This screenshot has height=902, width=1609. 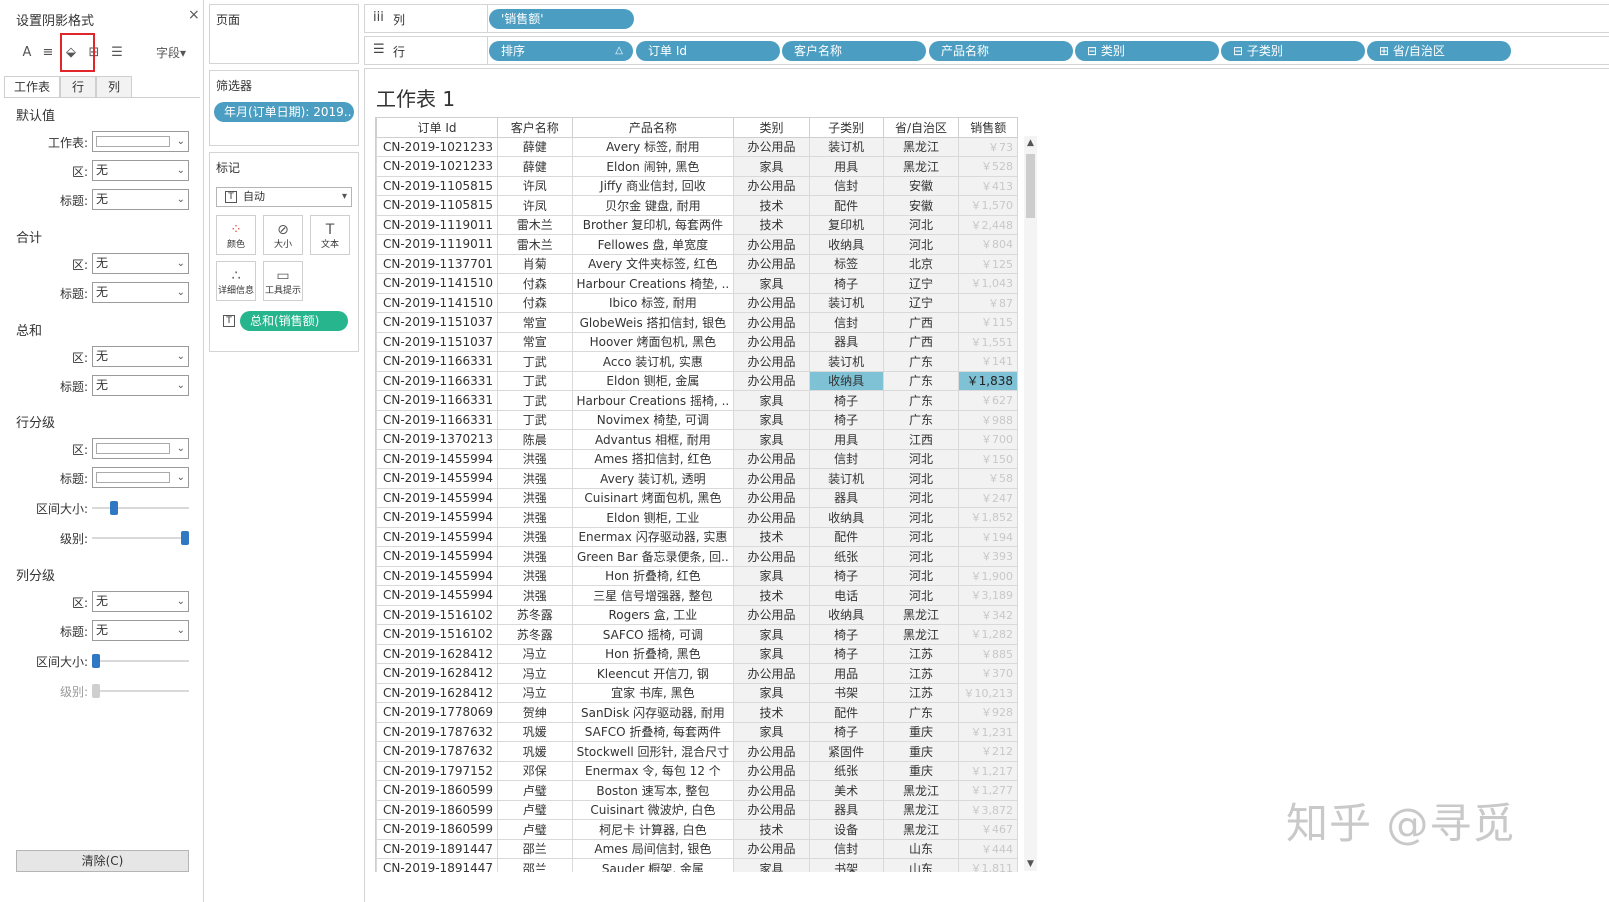 What do you see at coordinates (1030, 503) in the screenshot?
I see `vertical-scrollbar: ▲ ▼` at bounding box center [1030, 503].